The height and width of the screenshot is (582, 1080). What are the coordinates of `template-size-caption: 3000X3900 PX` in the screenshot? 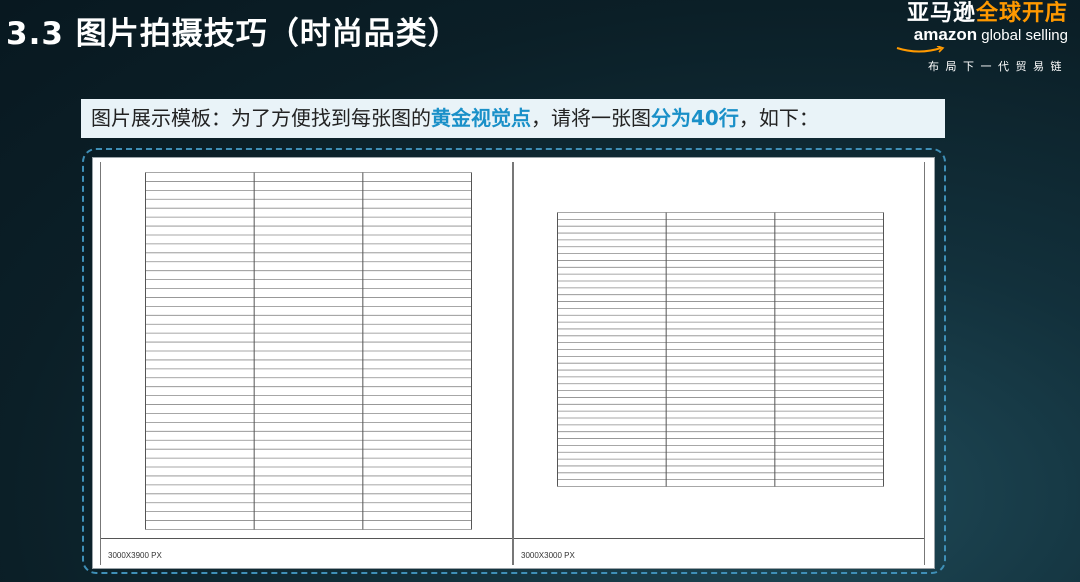 It's located at (135, 555).